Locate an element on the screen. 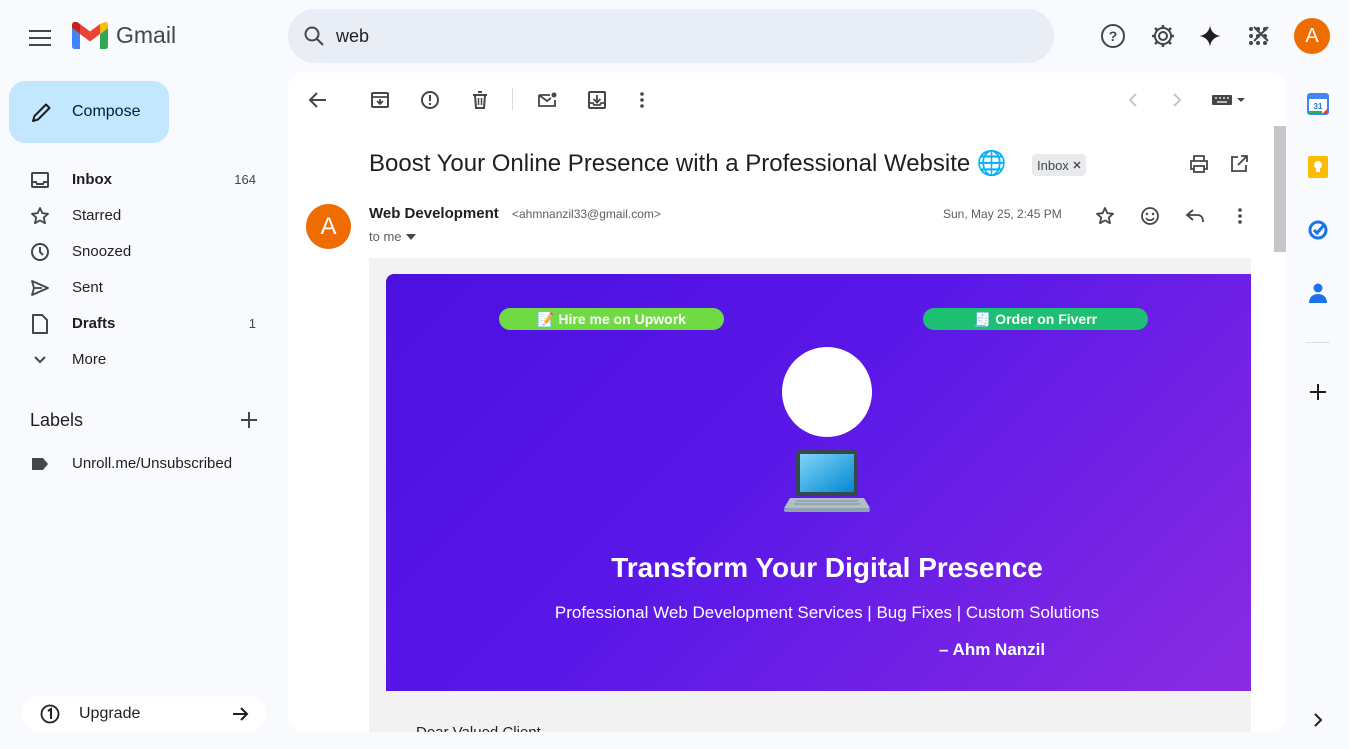 This screenshot has height=749, width=1349. nav-item-starred: Starred is located at coordinates (140, 216).